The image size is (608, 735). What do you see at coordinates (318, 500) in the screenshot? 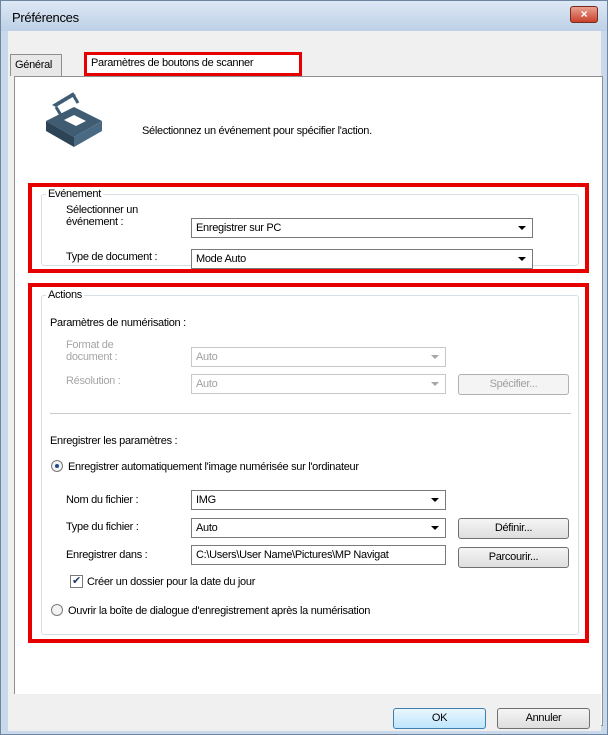
I see `file-name-combo: IMG` at bounding box center [318, 500].